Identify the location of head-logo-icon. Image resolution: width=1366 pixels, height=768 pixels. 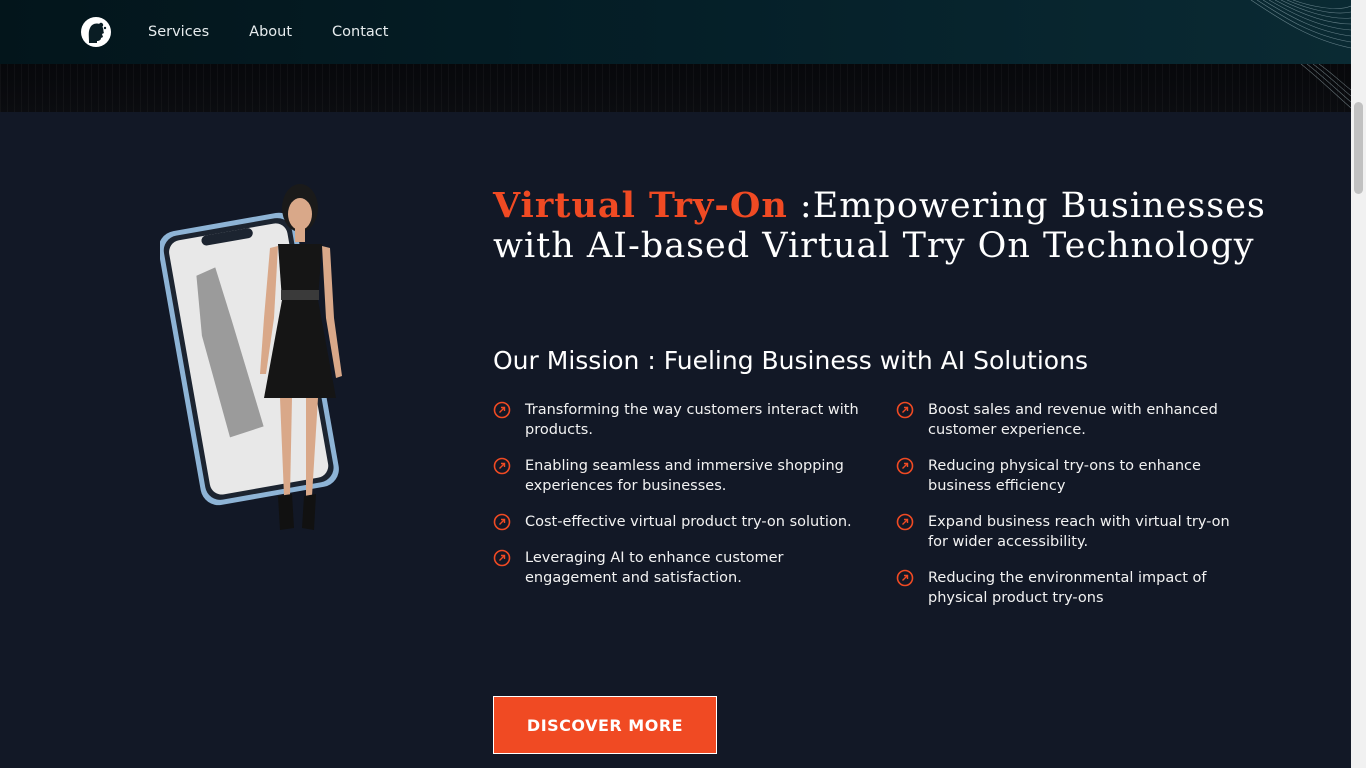
(96, 32).